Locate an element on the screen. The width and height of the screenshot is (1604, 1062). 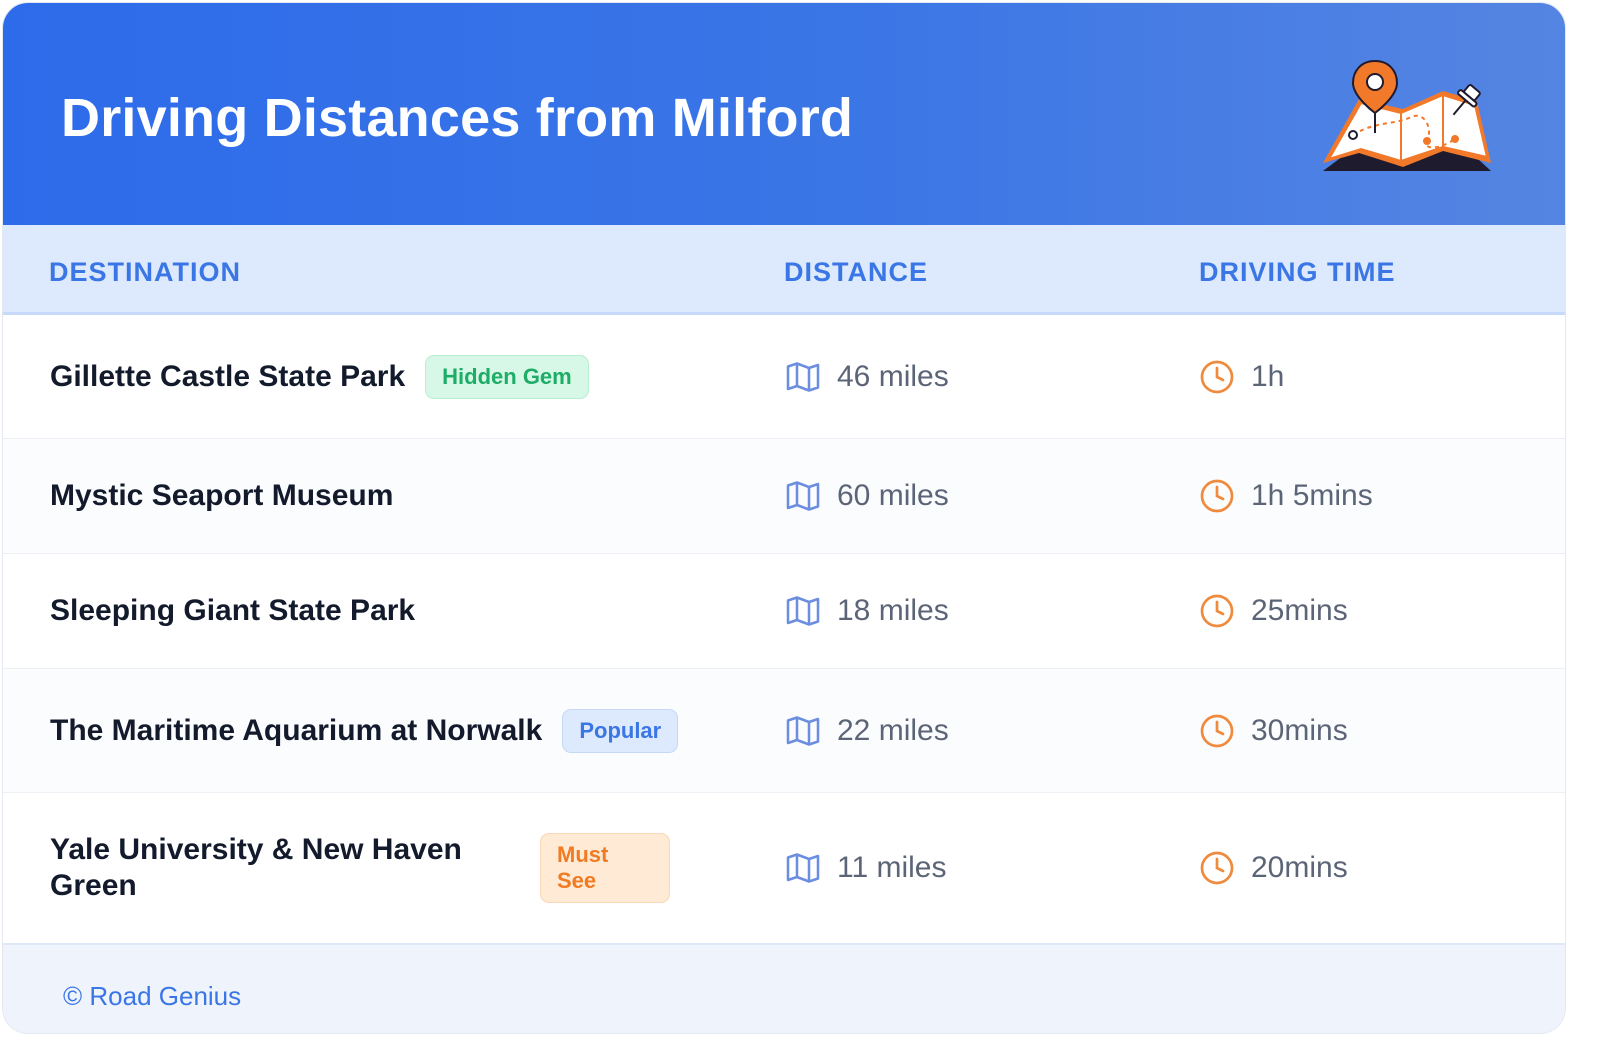
distance-value: 46 miles is located at coordinates (893, 376).